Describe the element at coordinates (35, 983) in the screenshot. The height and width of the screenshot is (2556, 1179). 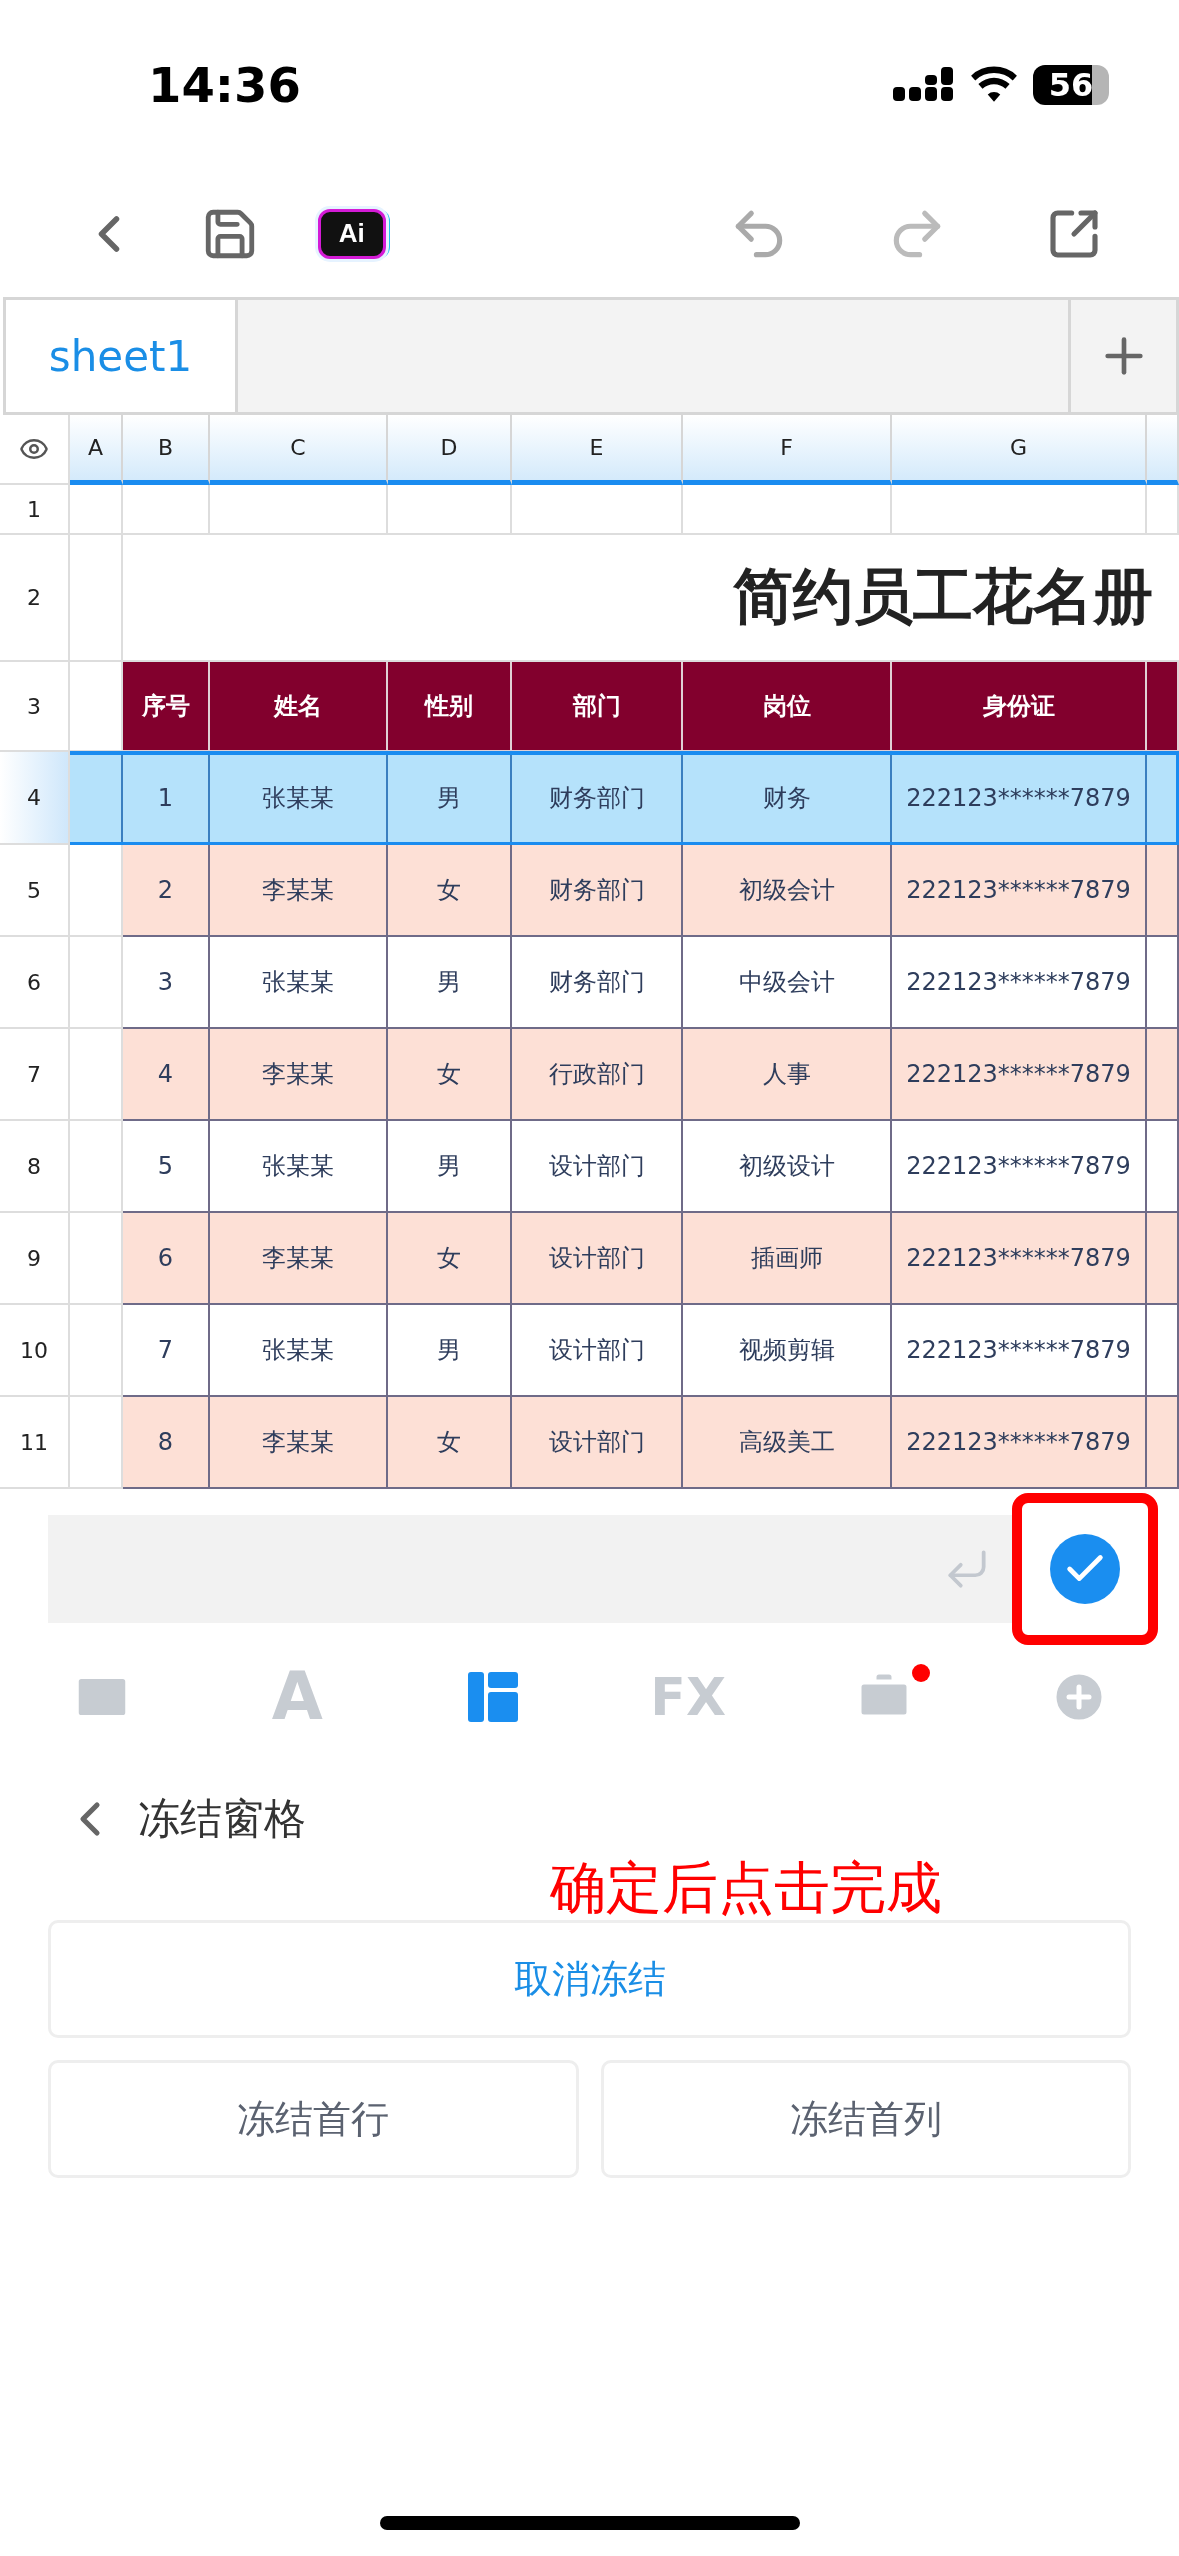
I see `row-number: 6` at that location.